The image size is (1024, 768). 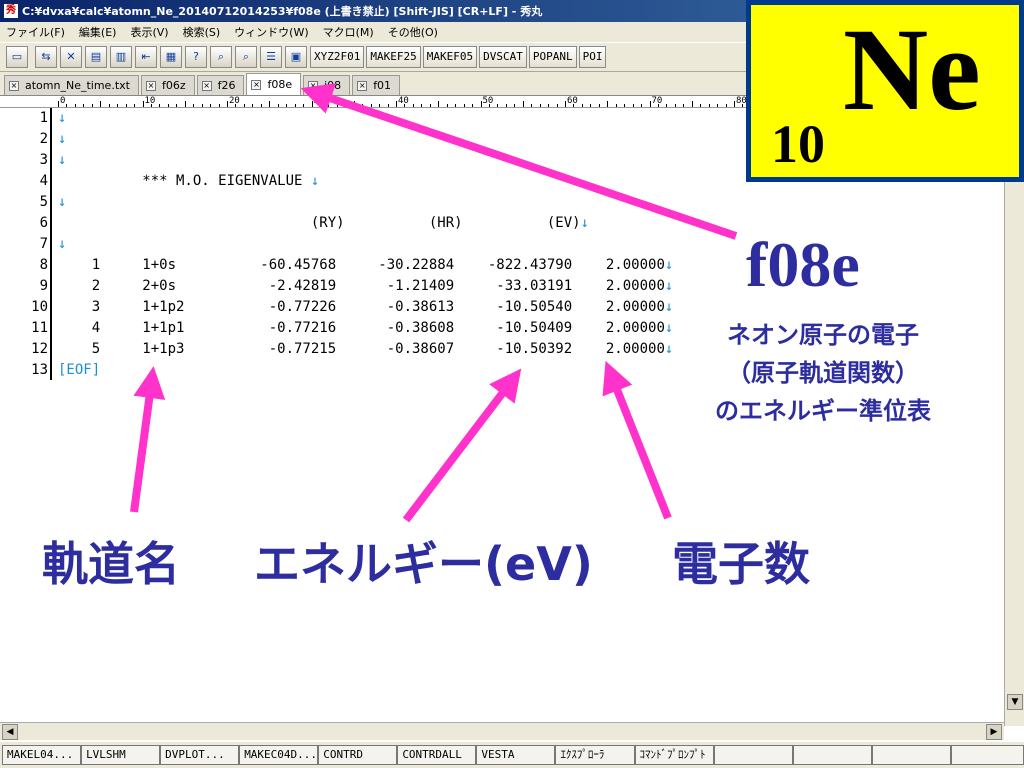 I want to click on editor-line: 13 [EOF], so click(x=380, y=370).